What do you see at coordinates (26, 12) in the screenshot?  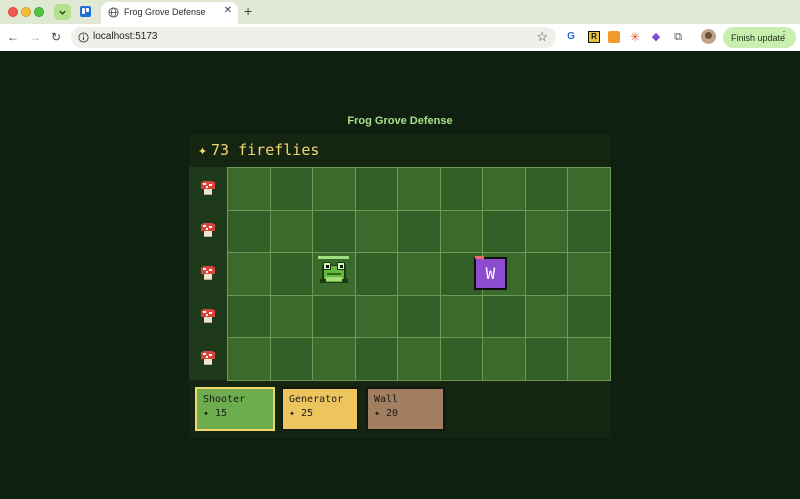 I see `minimize-window-button` at bounding box center [26, 12].